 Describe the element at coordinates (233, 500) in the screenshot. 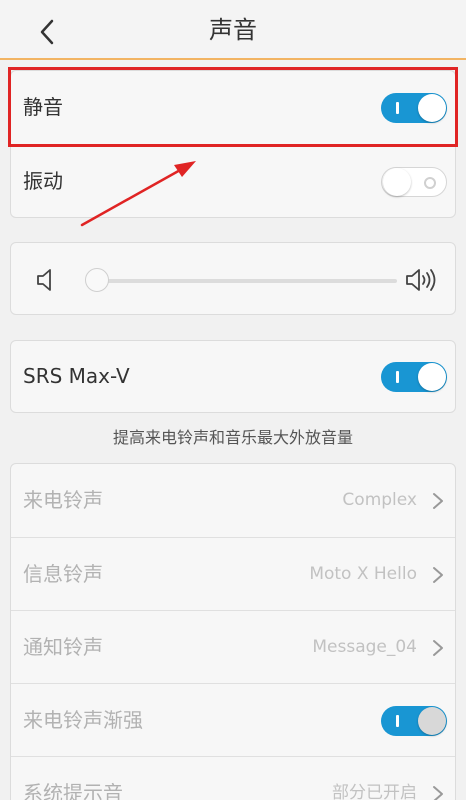

I see `list-item: 来电铃声 Complex` at that location.